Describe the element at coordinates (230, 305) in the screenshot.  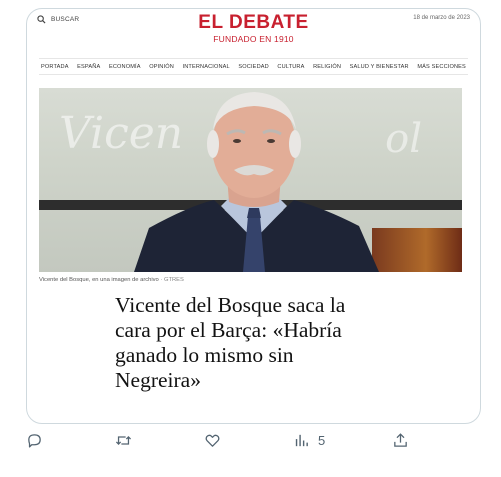
I see `headline-line: Vicente del Bosque saca la` at that location.